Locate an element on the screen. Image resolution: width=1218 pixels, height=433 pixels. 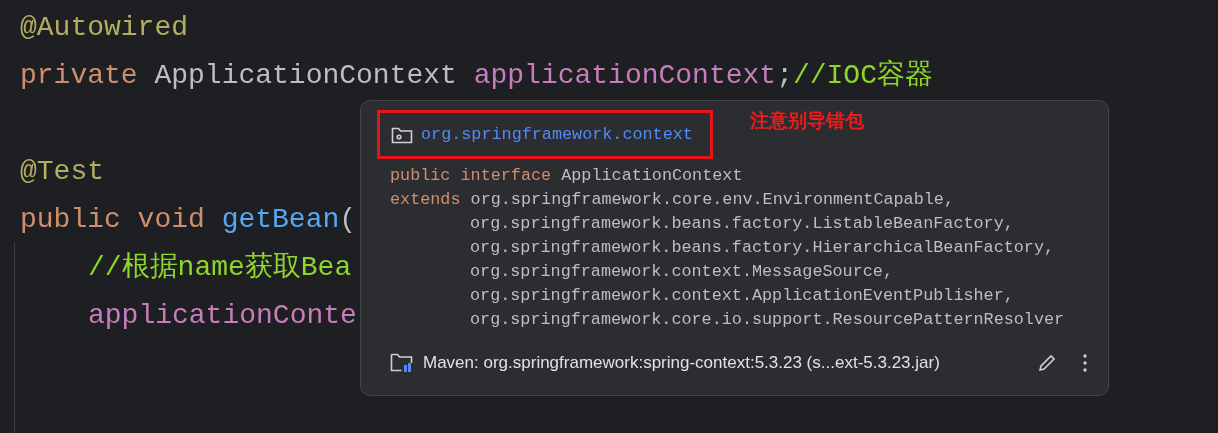
declaration-text: org.springframework.core.io.support.ResourcePatternResolver is located at coordinates (767, 320).